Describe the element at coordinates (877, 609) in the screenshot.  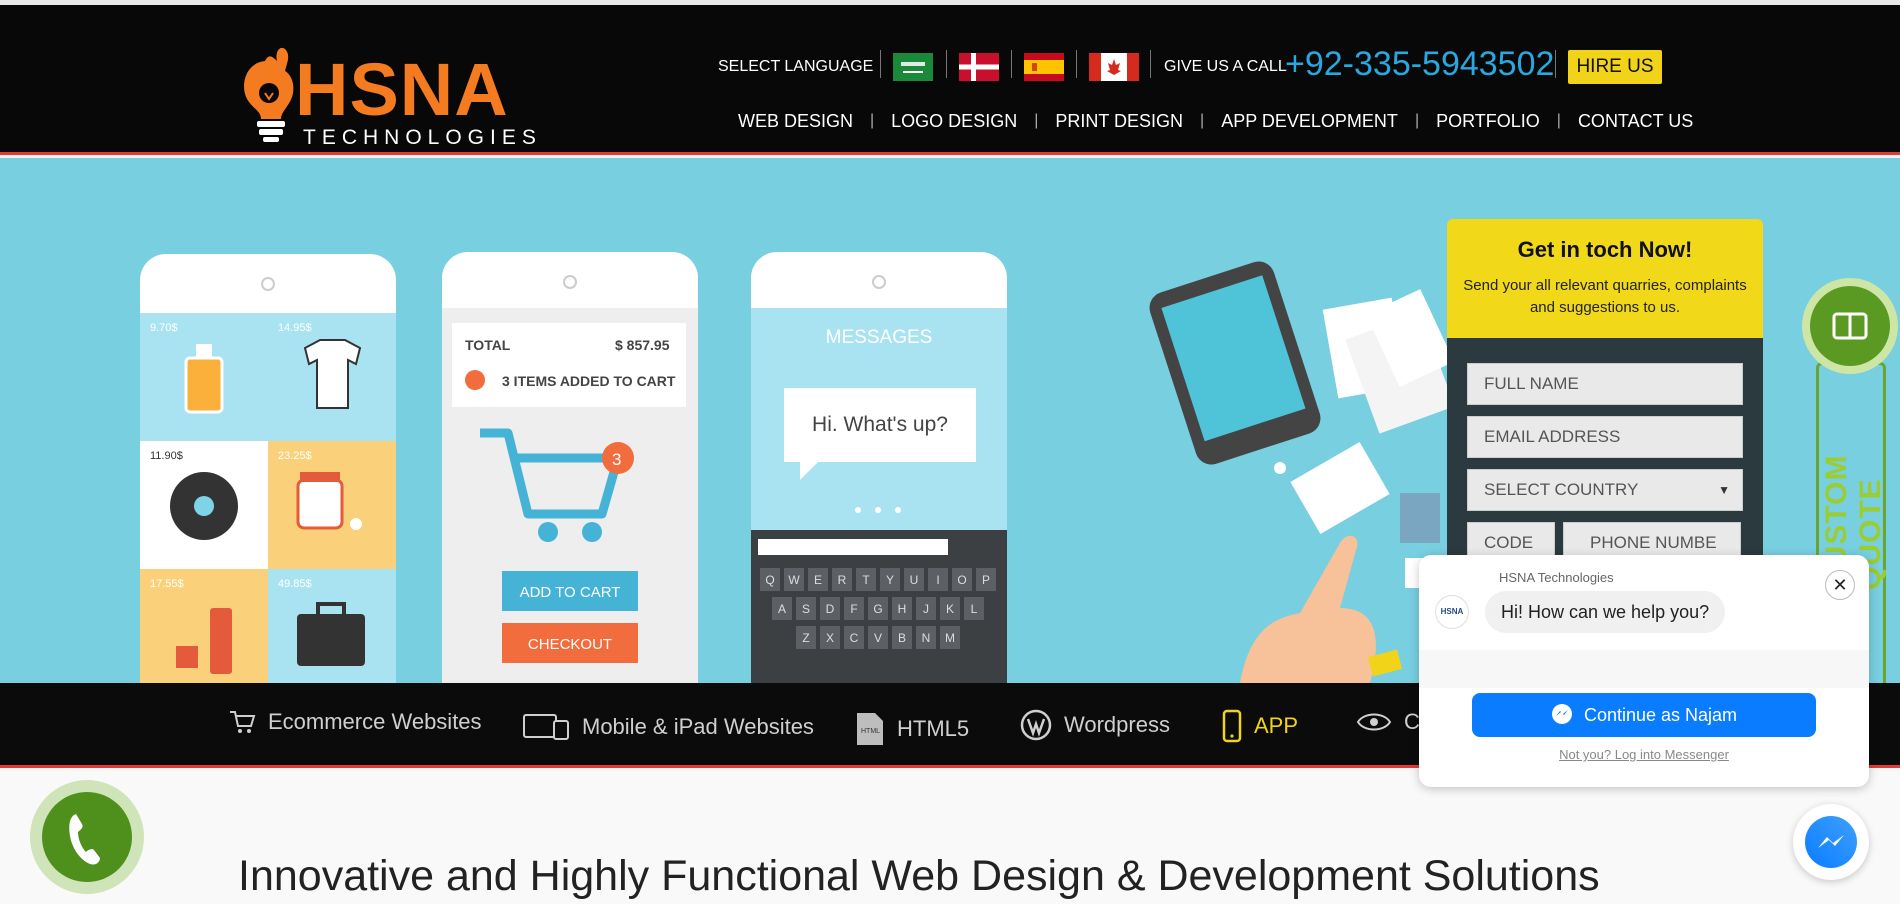
I see `keyboard-key-label: G` at that location.